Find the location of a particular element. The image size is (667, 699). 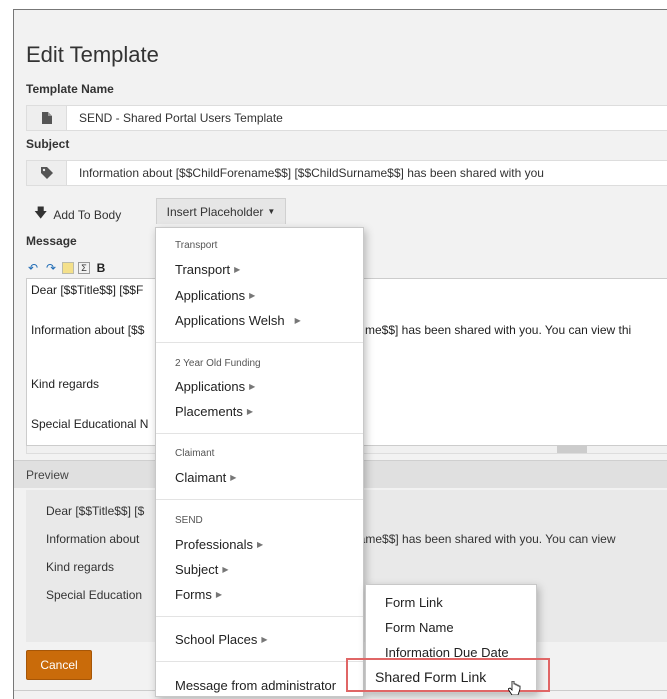

undo-icon: ↶ is located at coordinates (33, 268).